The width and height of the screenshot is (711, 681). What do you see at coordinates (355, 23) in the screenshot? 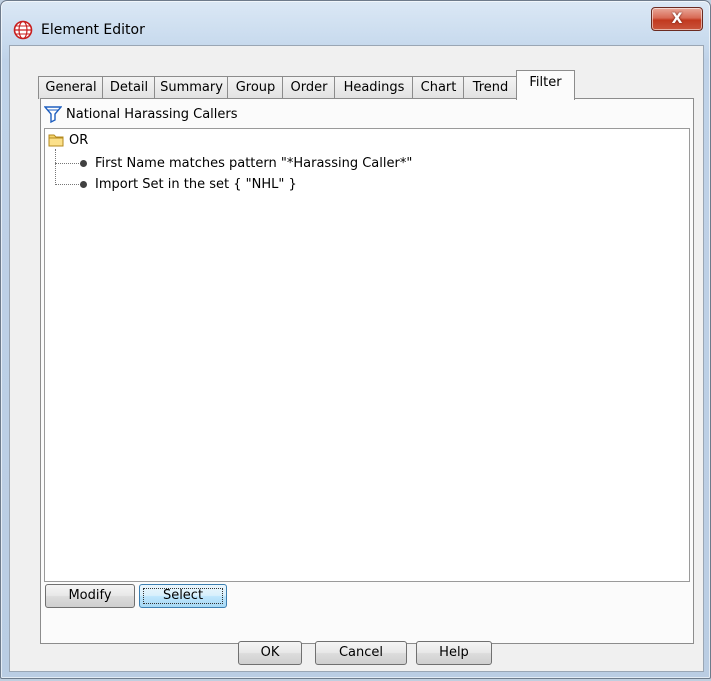
I see `title-bar: Element Editor X` at bounding box center [355, 23].